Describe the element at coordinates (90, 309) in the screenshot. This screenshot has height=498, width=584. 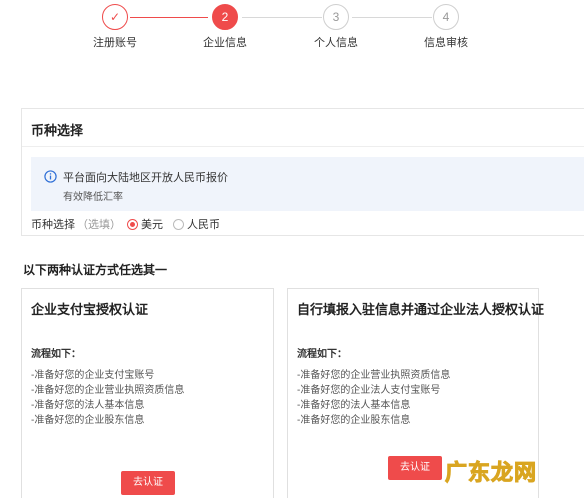
I see `card-title: 企业支付宝授权认证` at that location.